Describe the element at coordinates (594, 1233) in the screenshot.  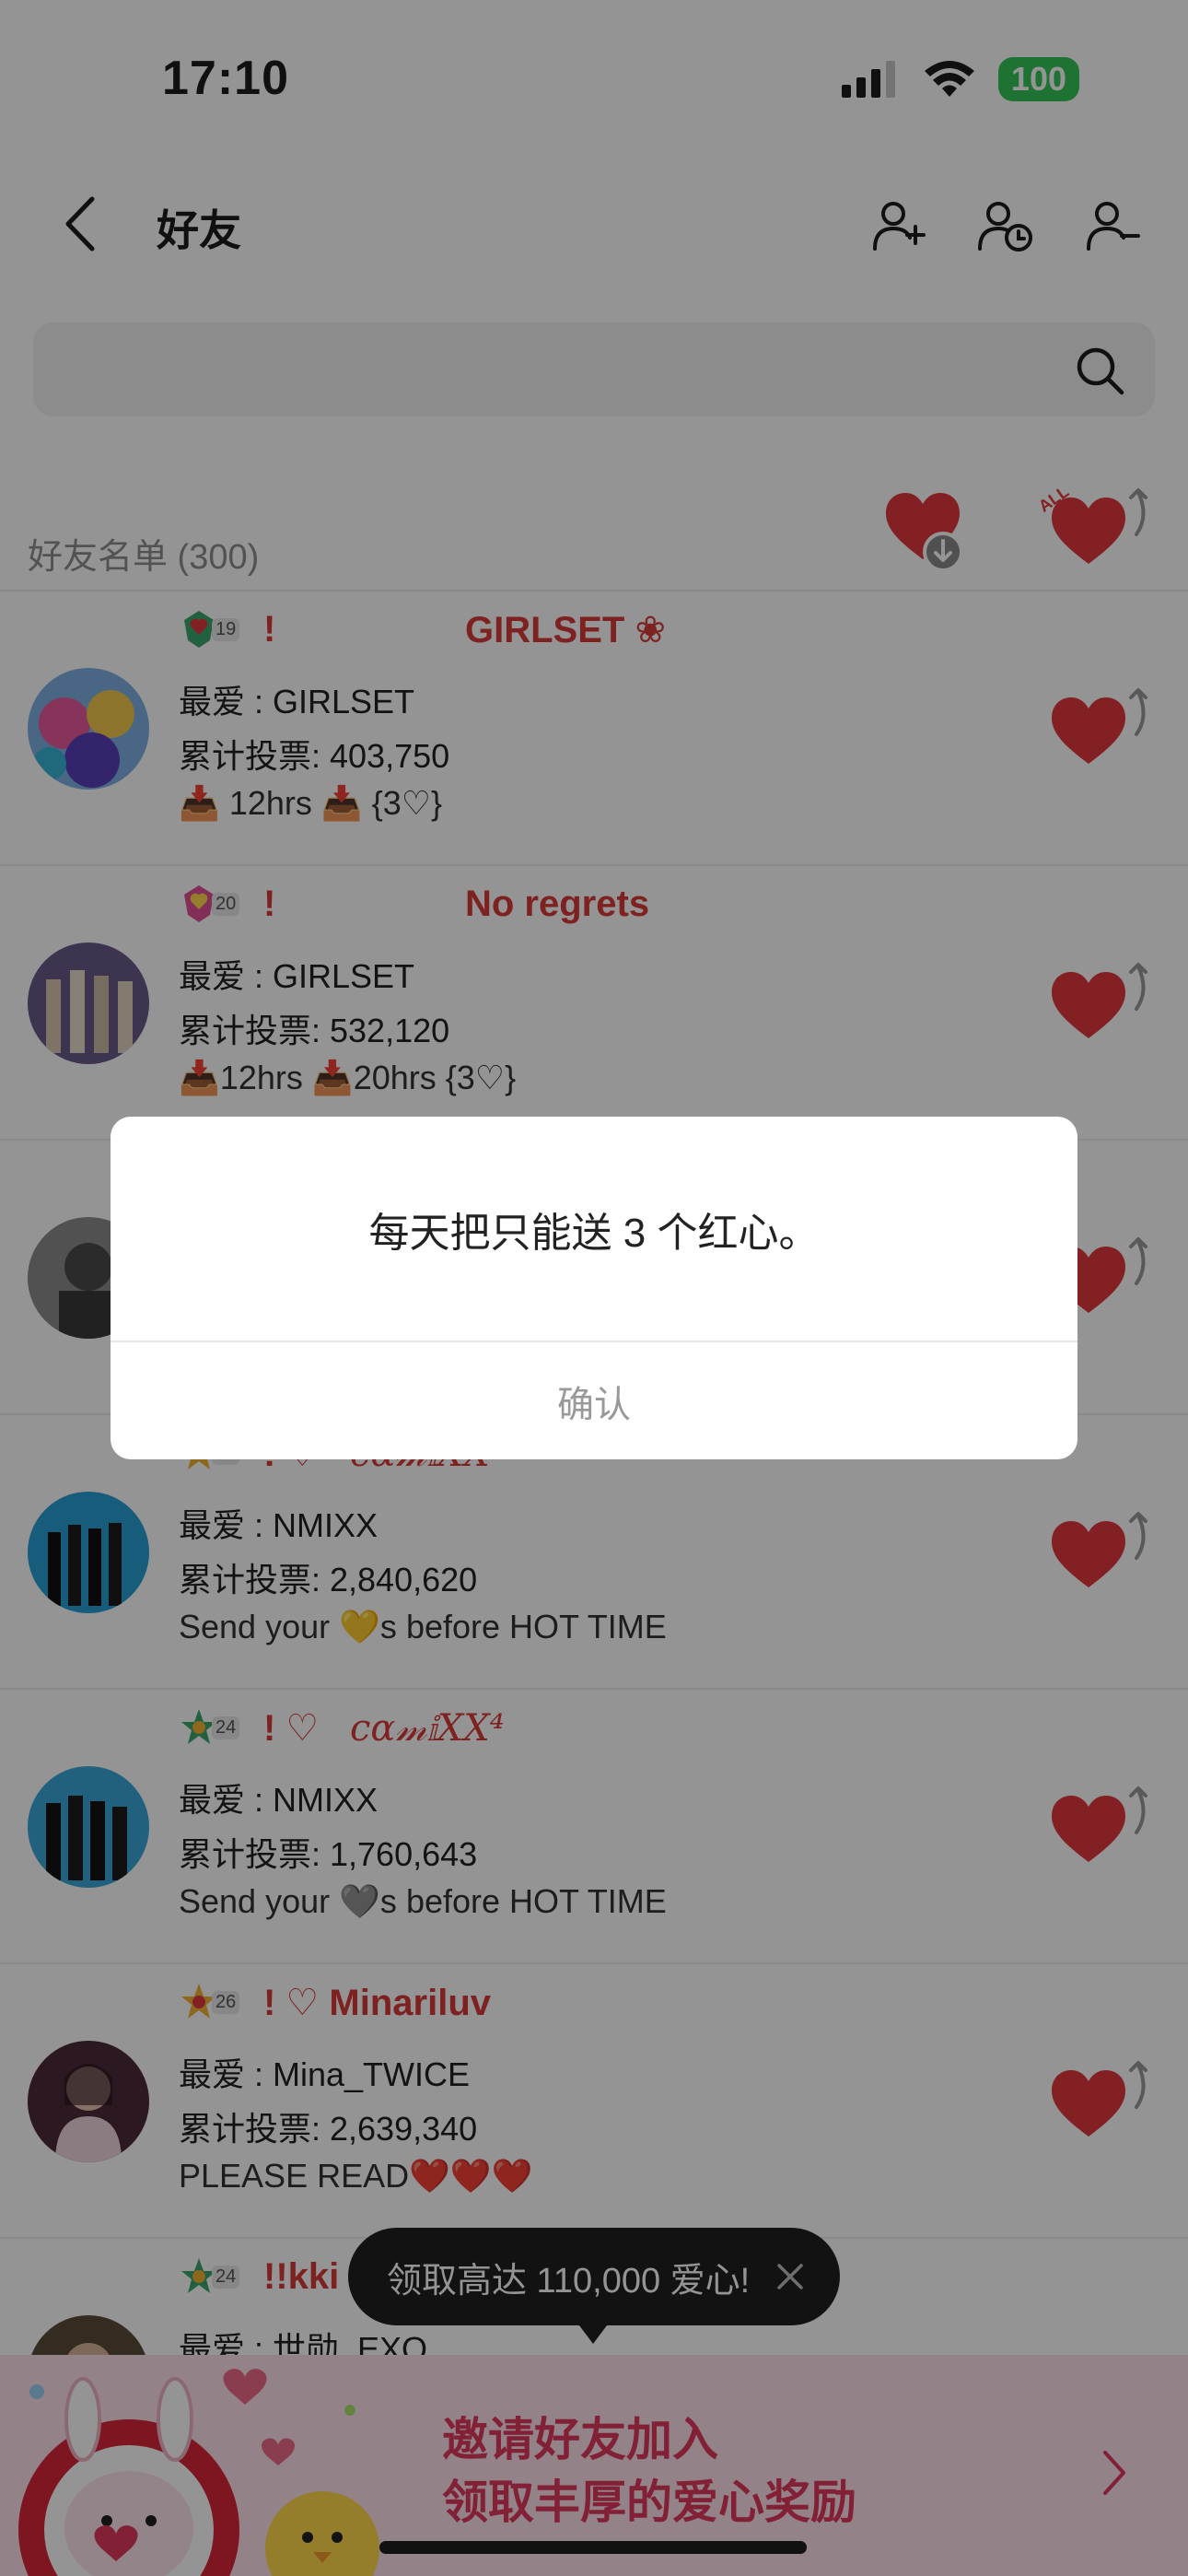
I see `dialog-message: 每天把只能送 3 个红心。` at that location.